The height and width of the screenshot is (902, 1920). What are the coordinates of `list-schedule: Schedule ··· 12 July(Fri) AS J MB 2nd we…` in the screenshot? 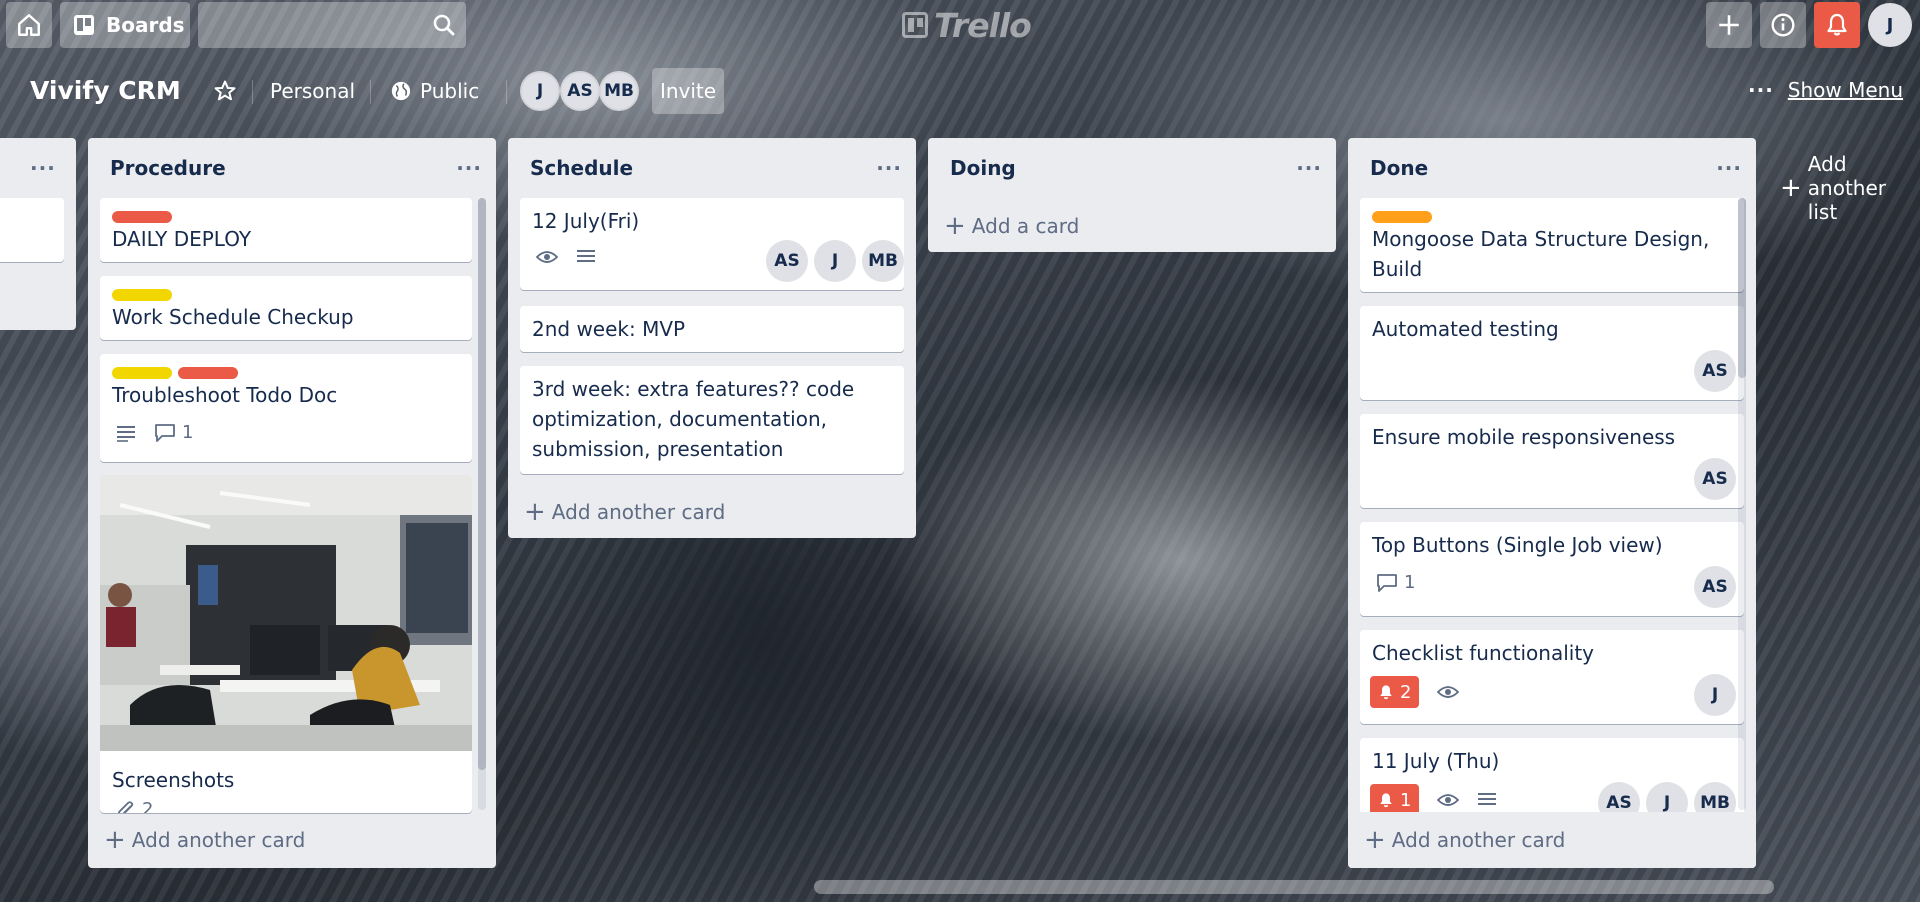 It's located at (712, 338).